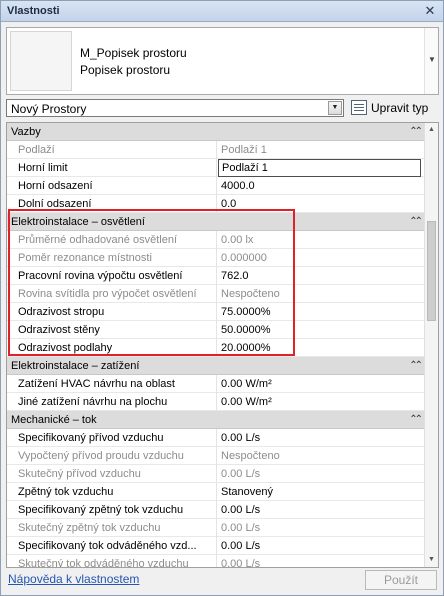  Describe the element at coordinates (112, 240) in the screenshot. I see `property-name: Průměrné odhadované osvětlení` at that location.